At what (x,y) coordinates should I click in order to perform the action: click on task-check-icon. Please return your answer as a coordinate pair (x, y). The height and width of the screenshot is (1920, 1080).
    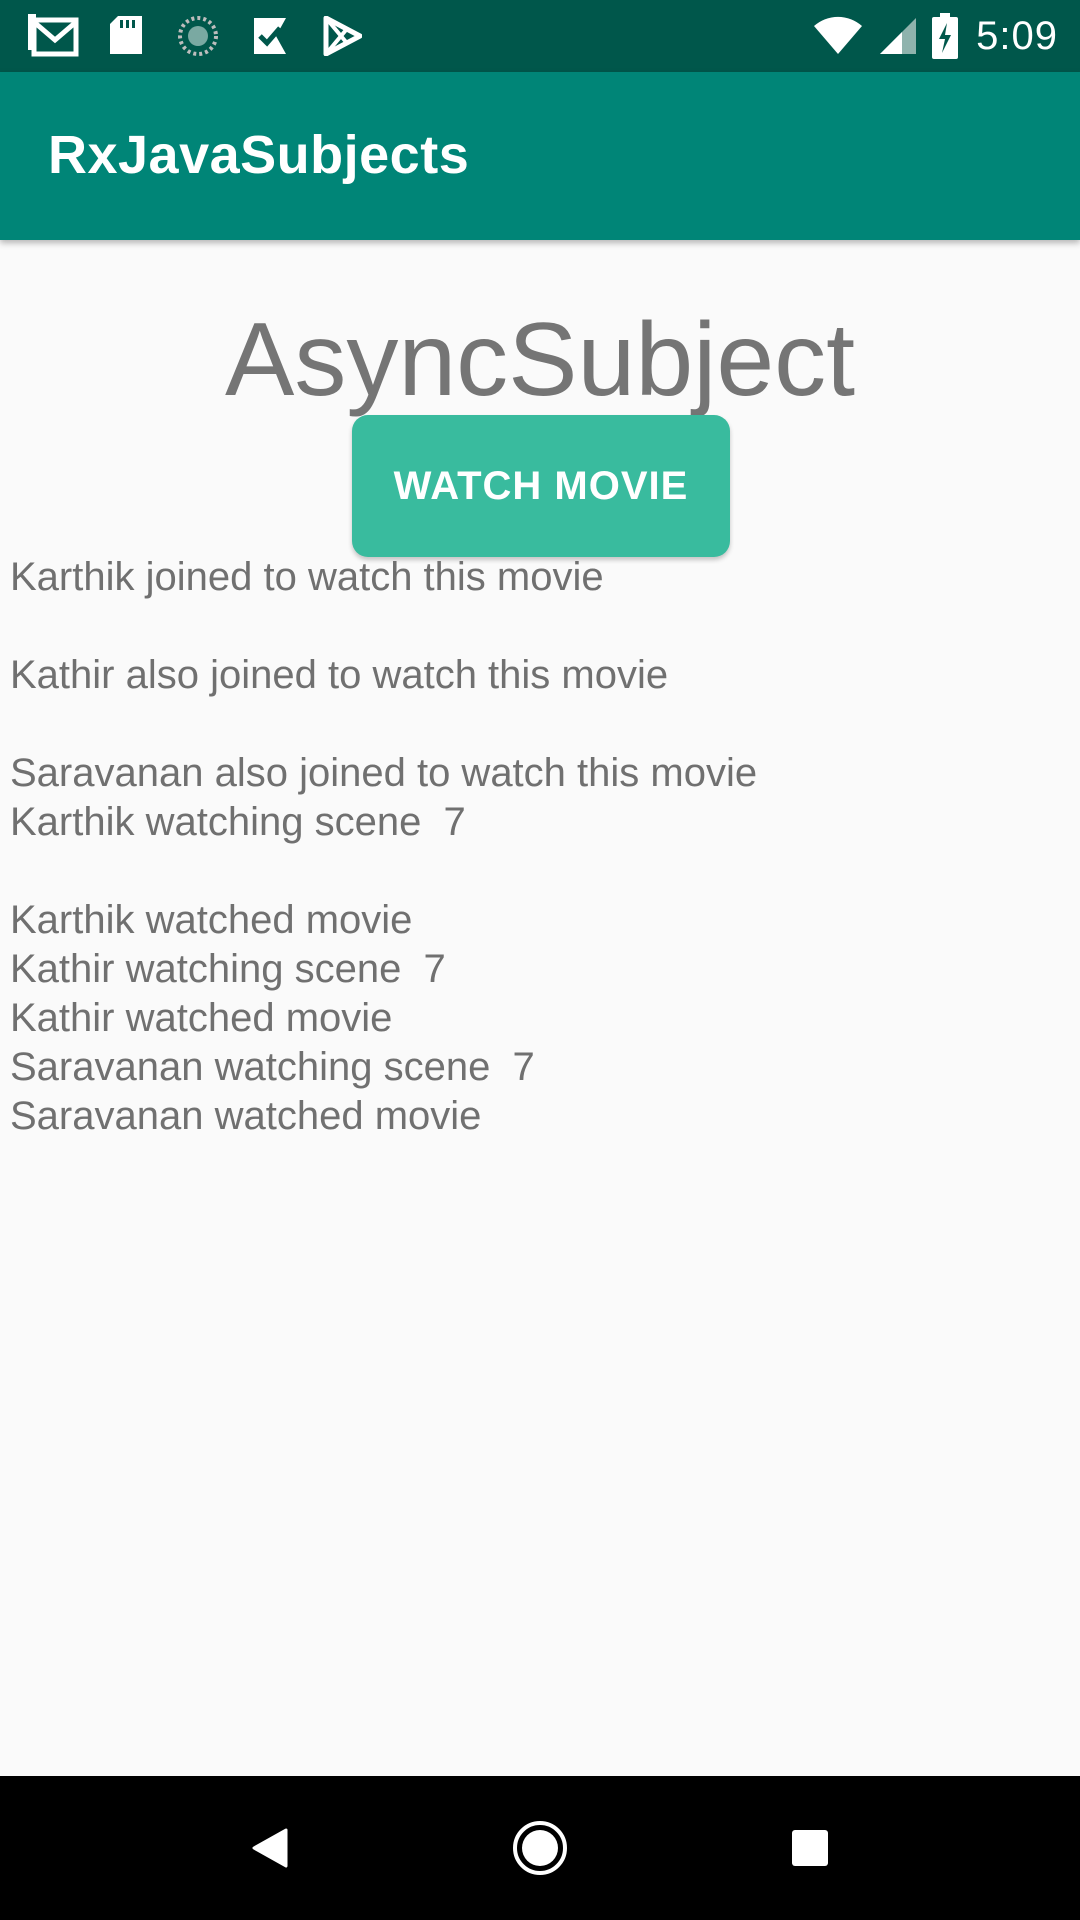
    Looking at the image, I should click on (270, 36).